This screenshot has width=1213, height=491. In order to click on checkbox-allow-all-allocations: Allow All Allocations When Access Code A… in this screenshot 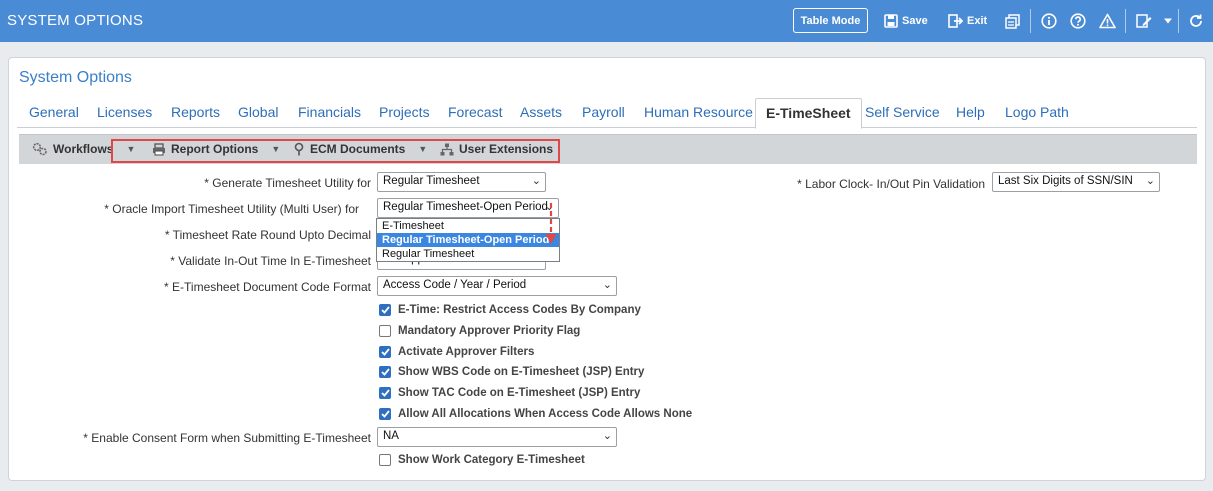, I will do `click(535, 414)`.